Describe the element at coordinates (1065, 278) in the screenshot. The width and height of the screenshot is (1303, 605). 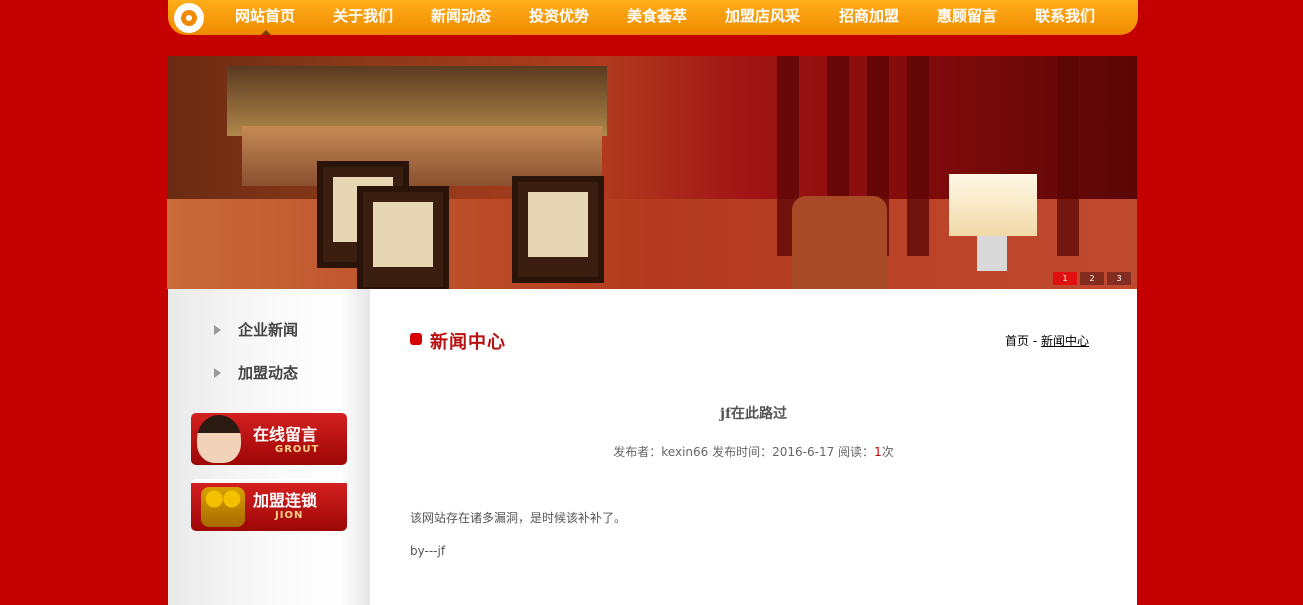
I see `banner-dot-1: 1` at that location.